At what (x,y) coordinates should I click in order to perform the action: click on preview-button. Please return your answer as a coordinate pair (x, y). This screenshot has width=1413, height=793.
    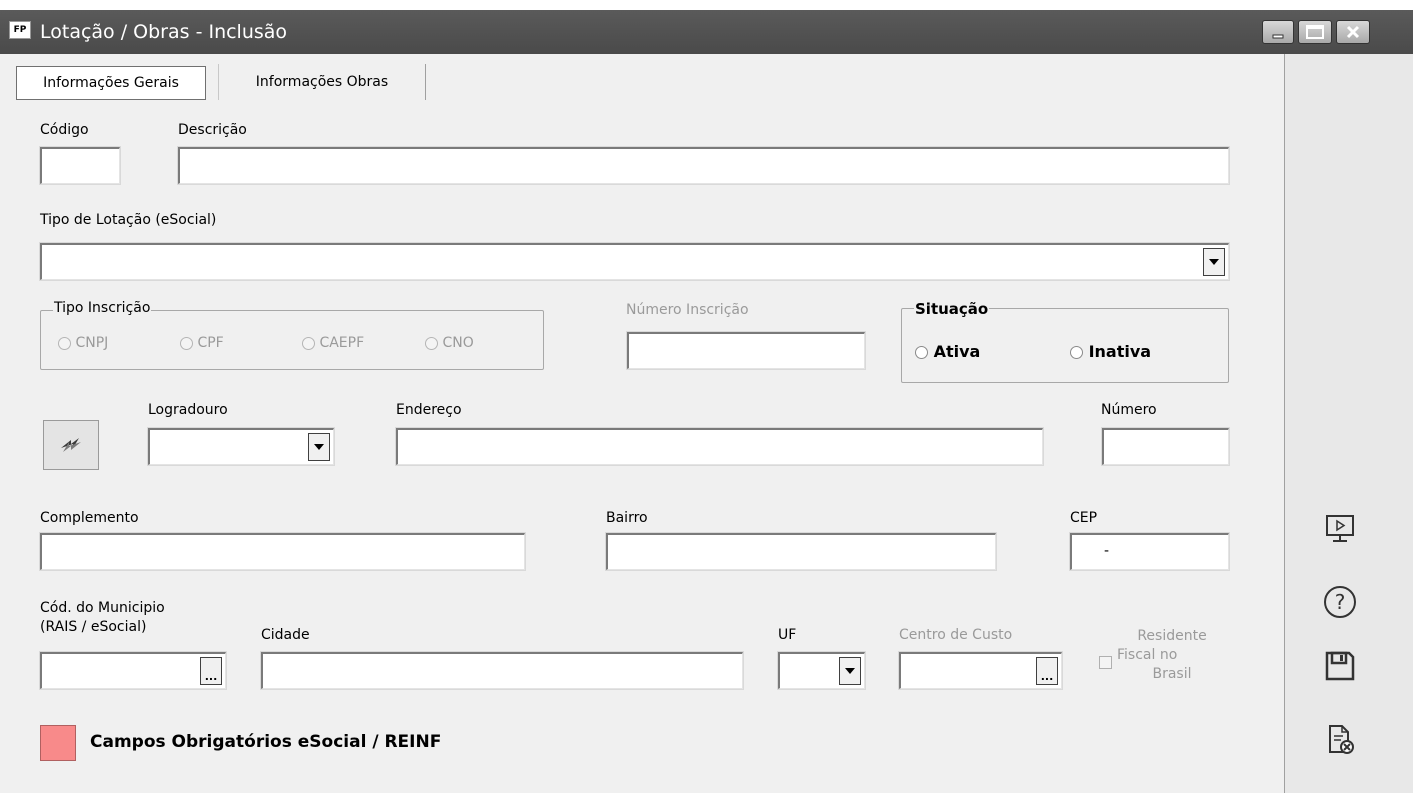
    Looking at the image, I should click on (1340, 528).